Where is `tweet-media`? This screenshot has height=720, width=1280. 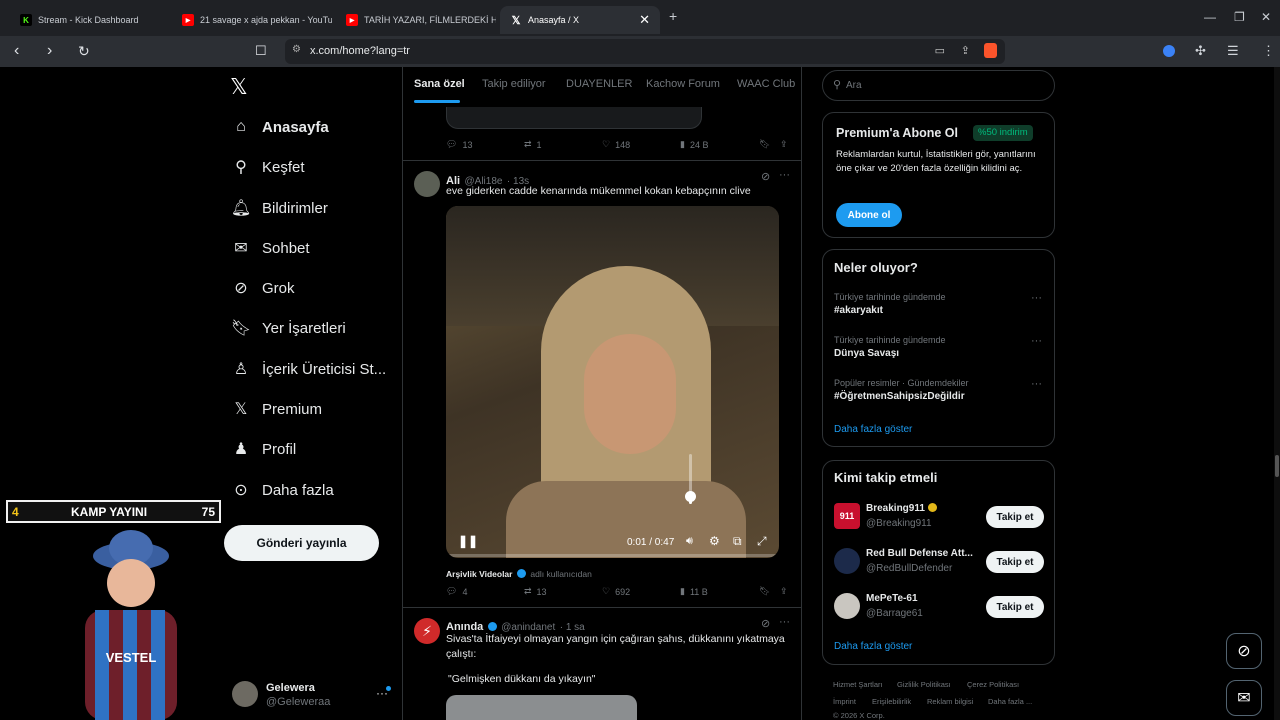
tweet-media is located at coordinates (541, 707).